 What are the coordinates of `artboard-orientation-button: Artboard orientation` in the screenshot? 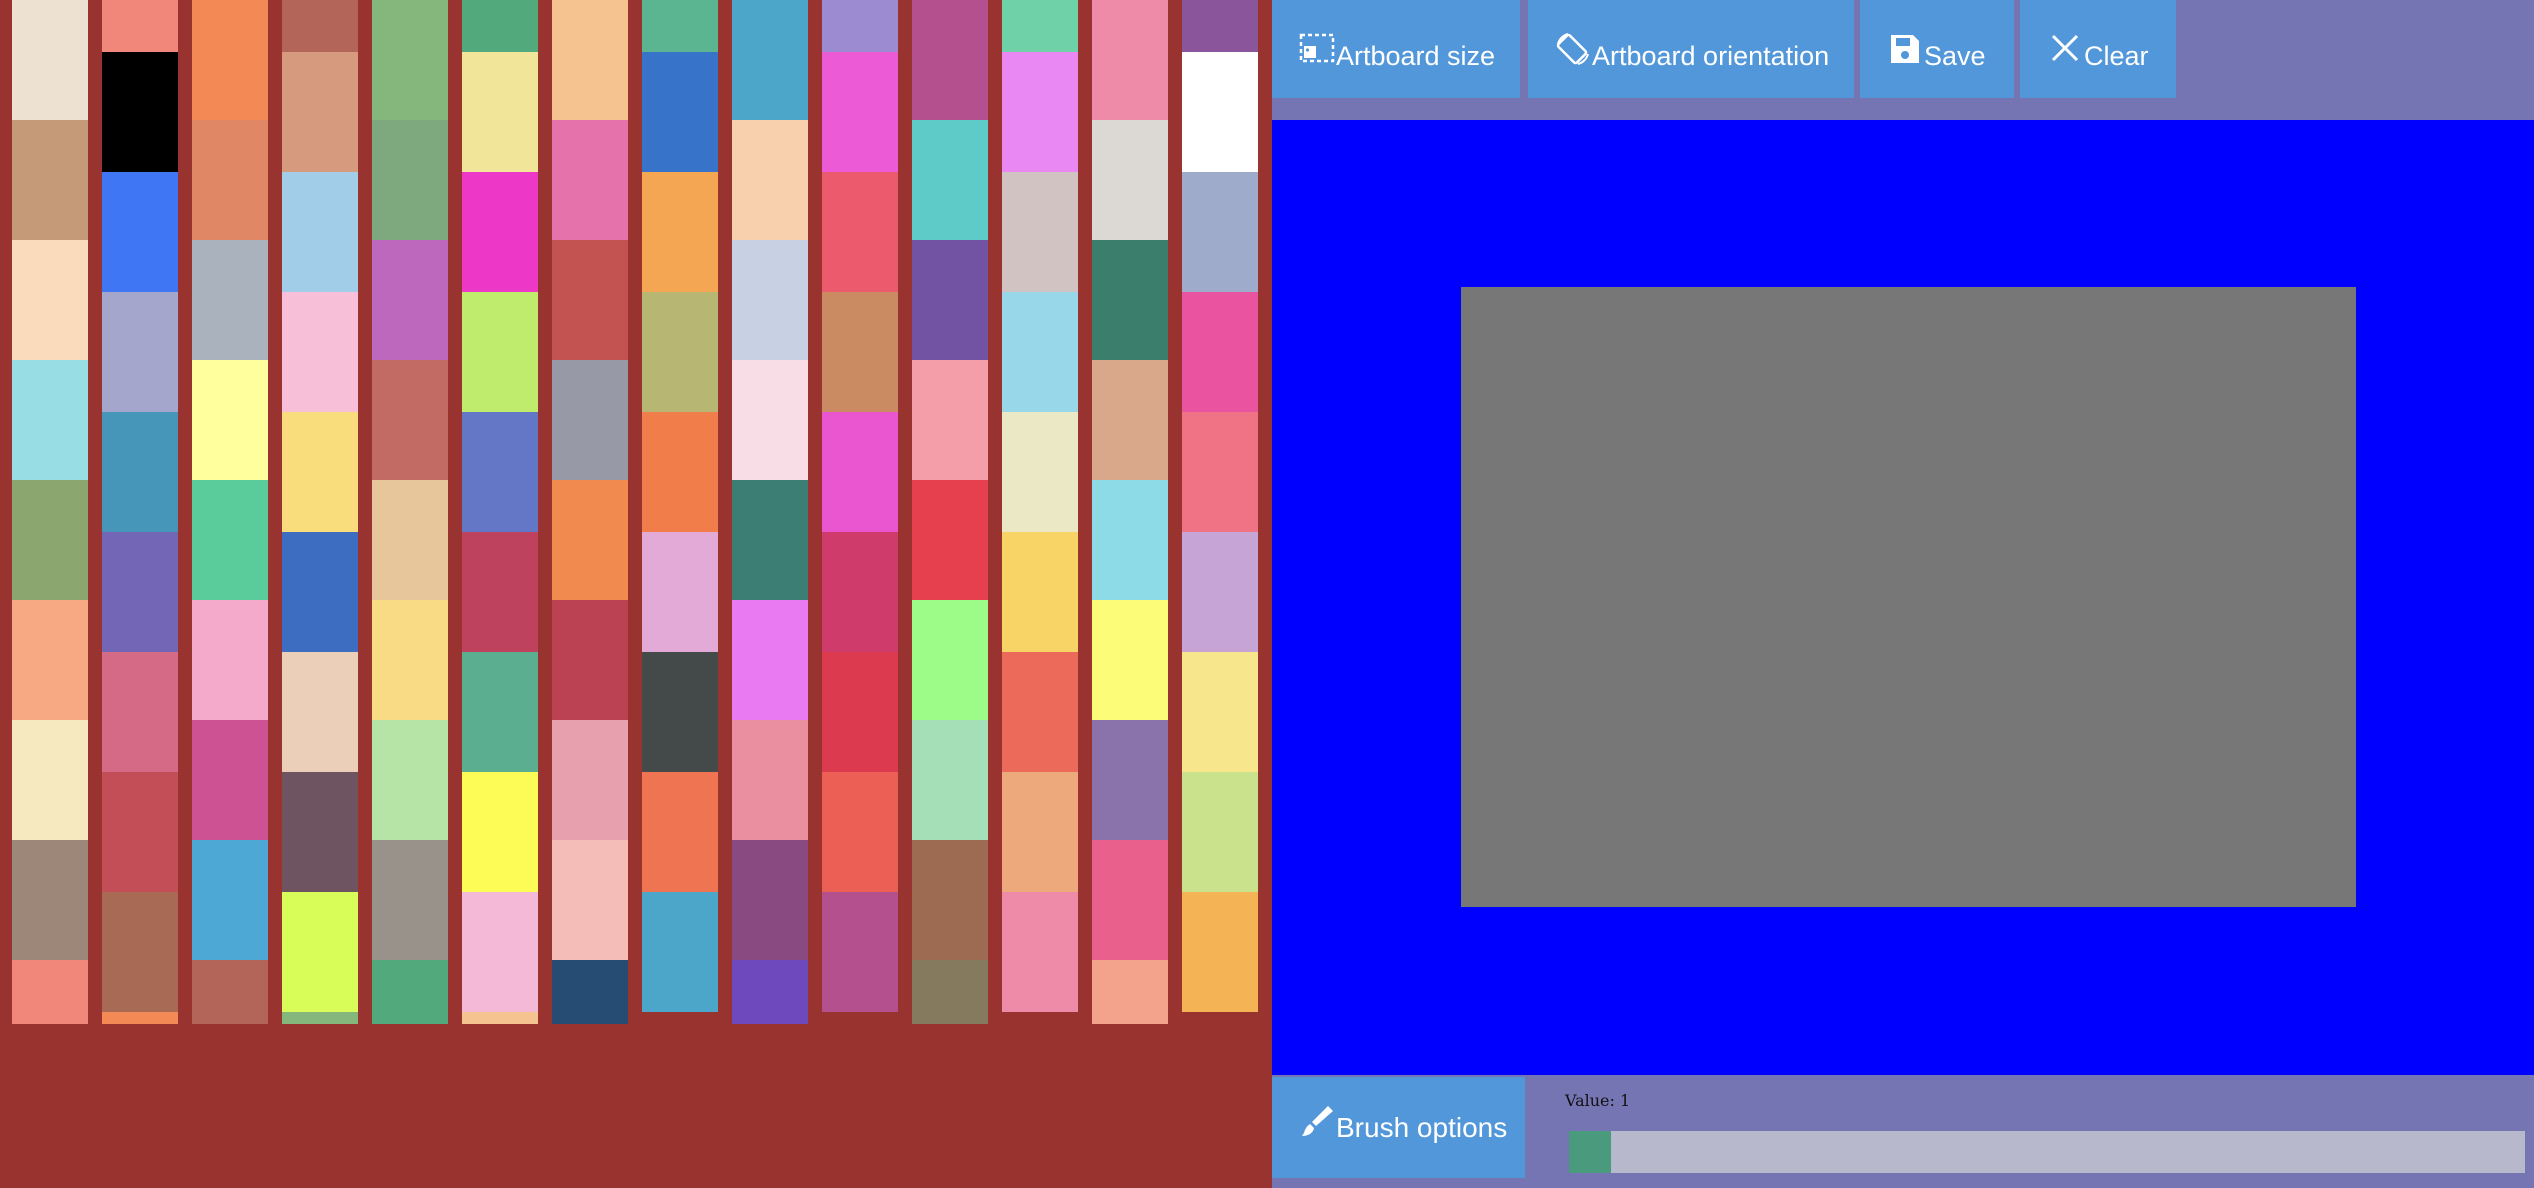 It's located at (1691, 49).